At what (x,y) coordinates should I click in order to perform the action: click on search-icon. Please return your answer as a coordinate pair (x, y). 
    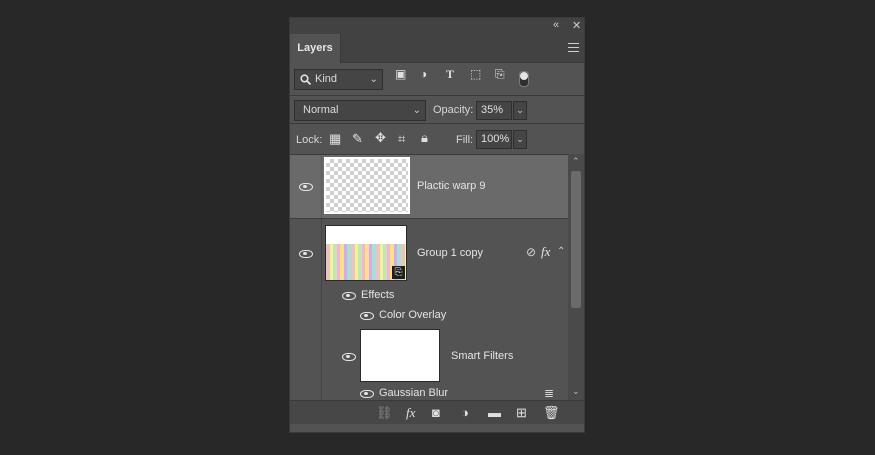
    Looking at the image, I should click on (305, 79).